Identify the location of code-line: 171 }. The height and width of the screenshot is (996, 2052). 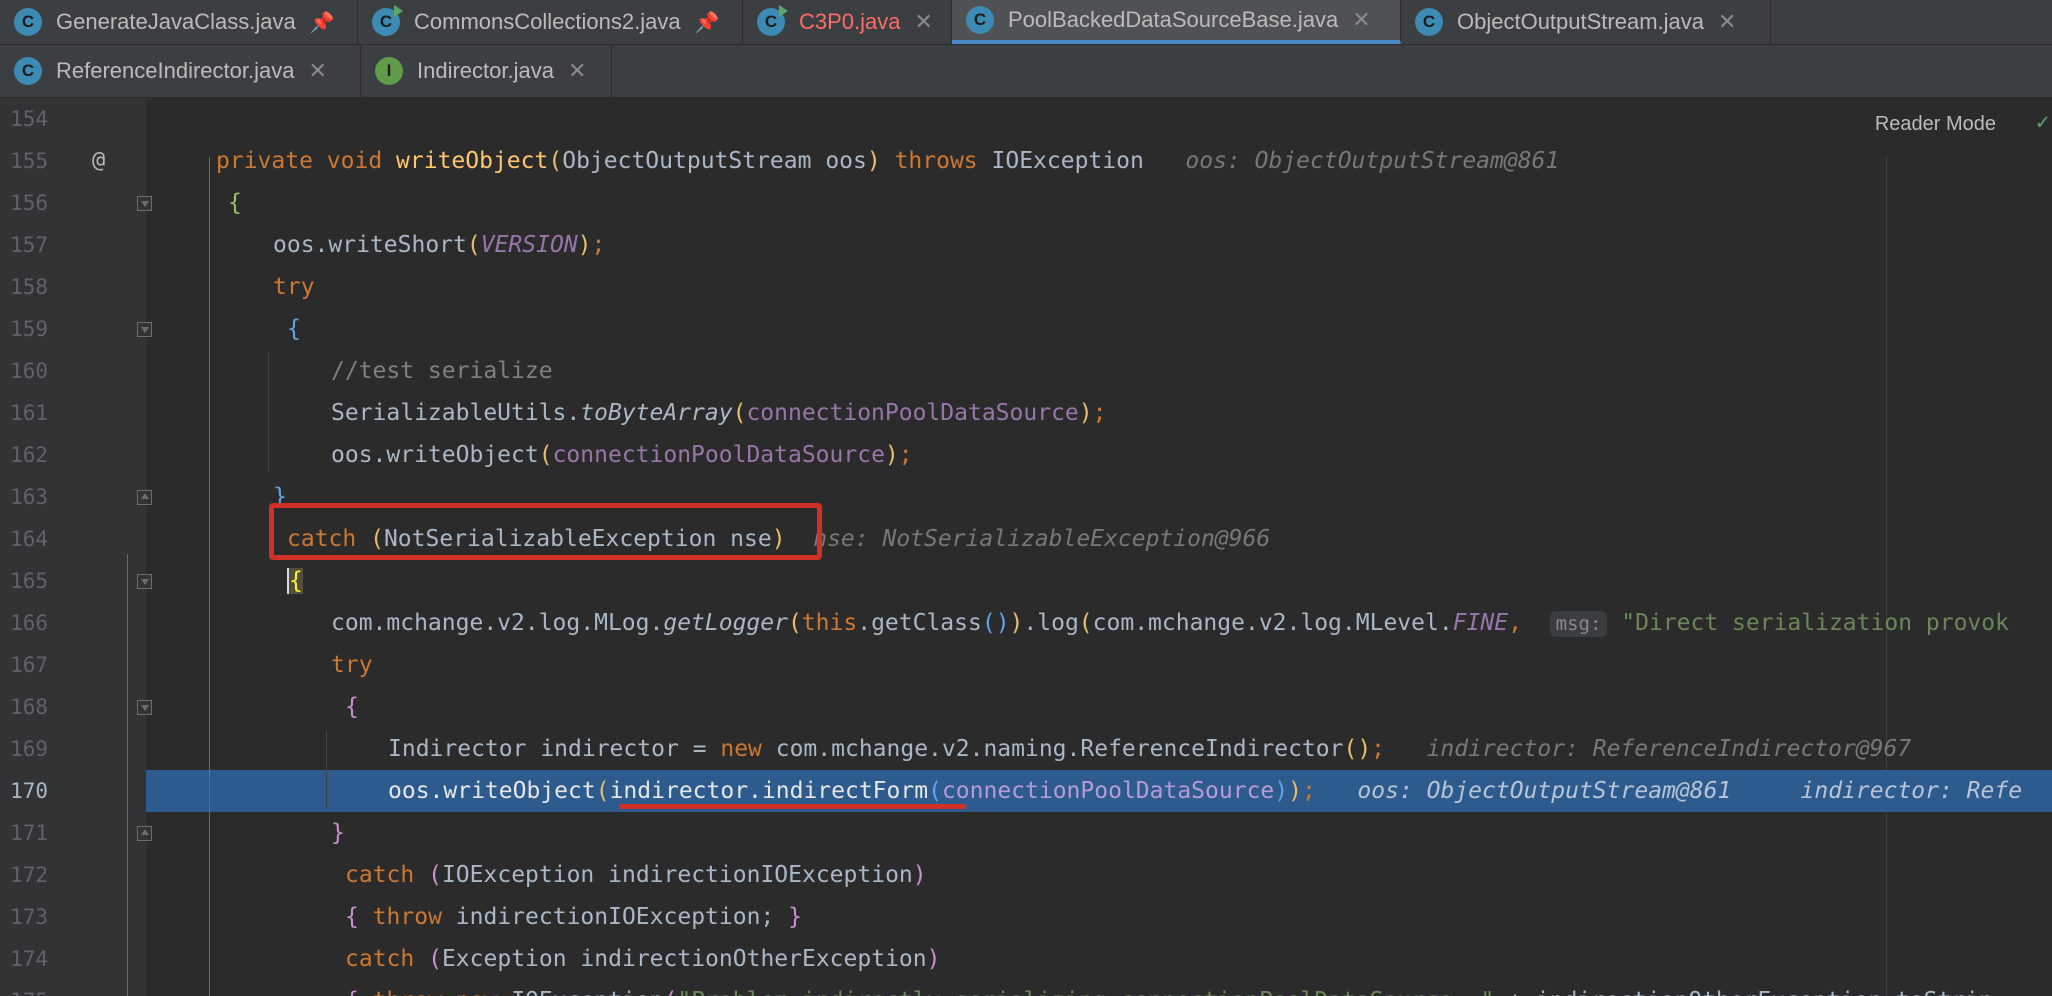
(1026, 833).